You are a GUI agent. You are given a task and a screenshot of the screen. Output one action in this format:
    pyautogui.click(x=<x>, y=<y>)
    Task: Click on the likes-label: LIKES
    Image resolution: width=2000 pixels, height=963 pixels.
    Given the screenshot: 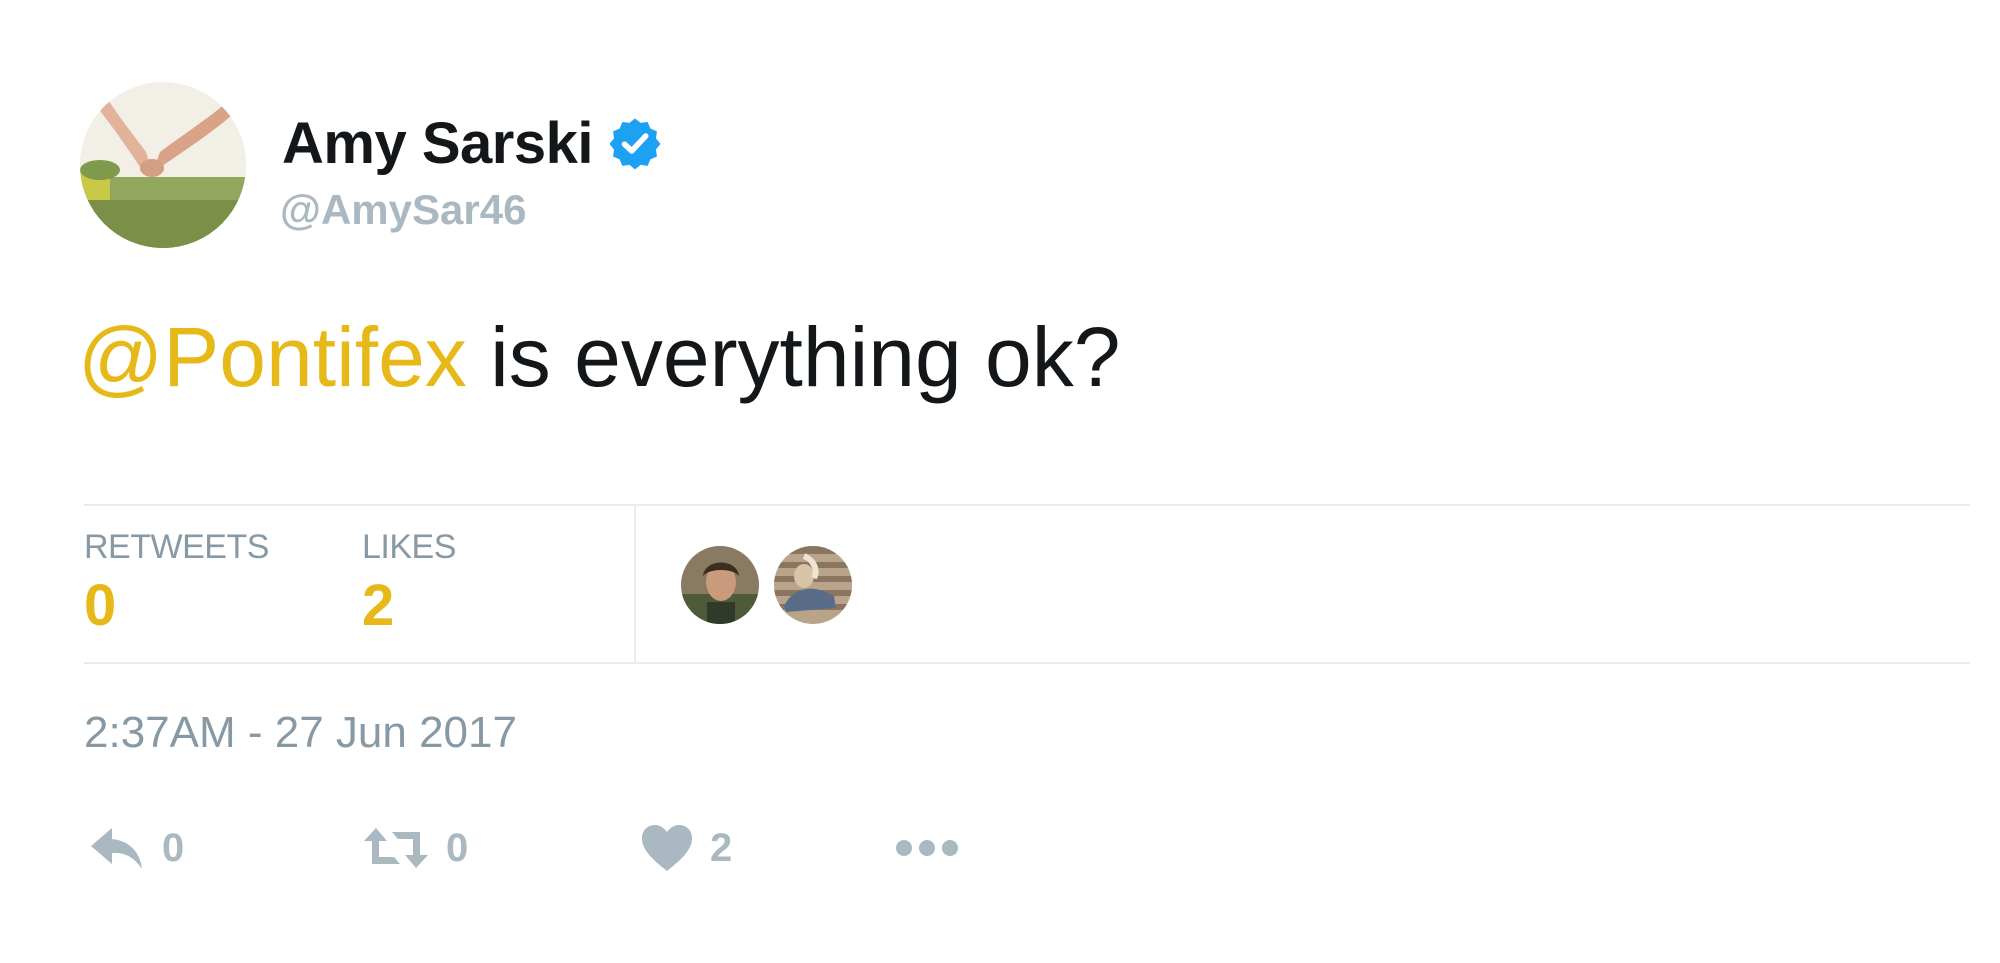 What is the action you would take?
    pyautogui.click(x=409, y=547)
    